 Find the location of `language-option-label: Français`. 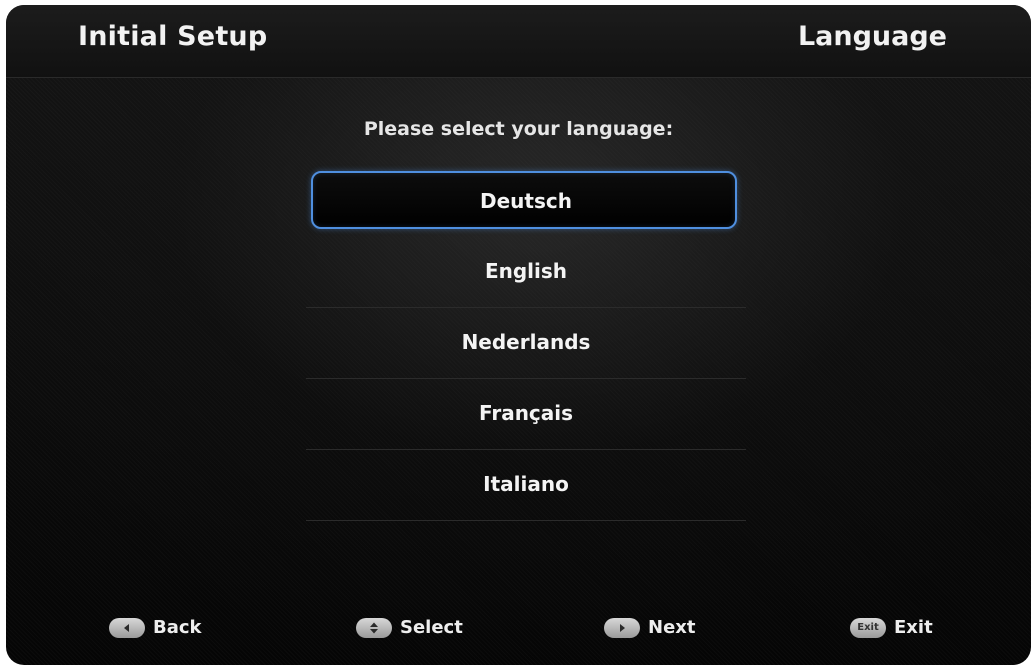

language-option-label: Français is located at coordinates (526, 413).